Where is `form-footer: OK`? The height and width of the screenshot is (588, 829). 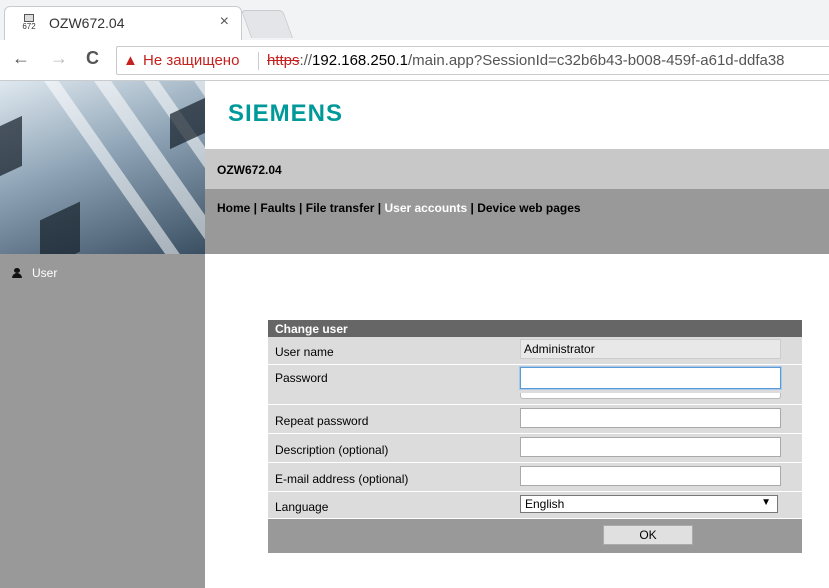
form-footer: OK is located at coordinates (535, 536).